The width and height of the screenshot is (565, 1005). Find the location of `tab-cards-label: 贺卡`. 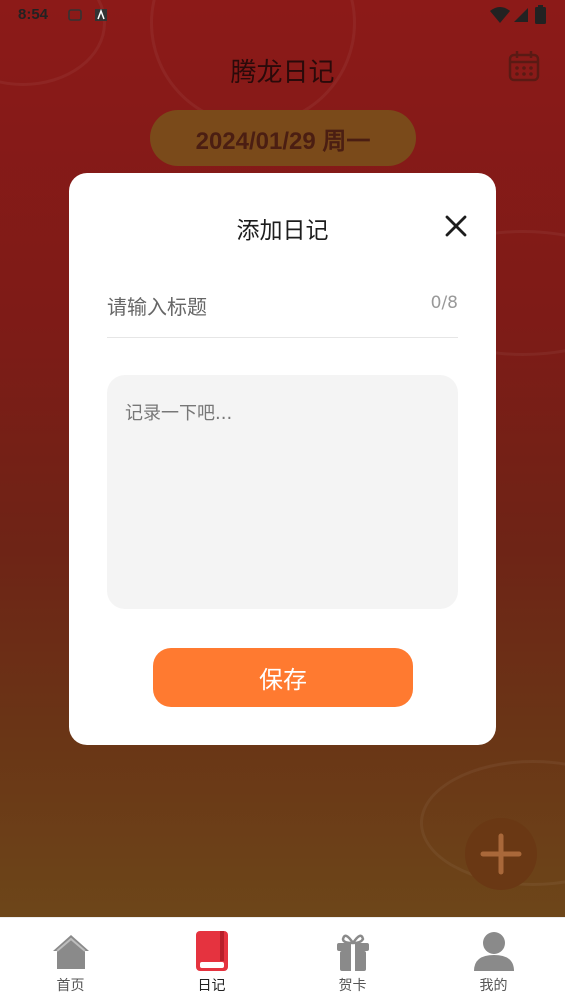

tab-cards-label: 贺卡 is located at coordinates (352, 986).